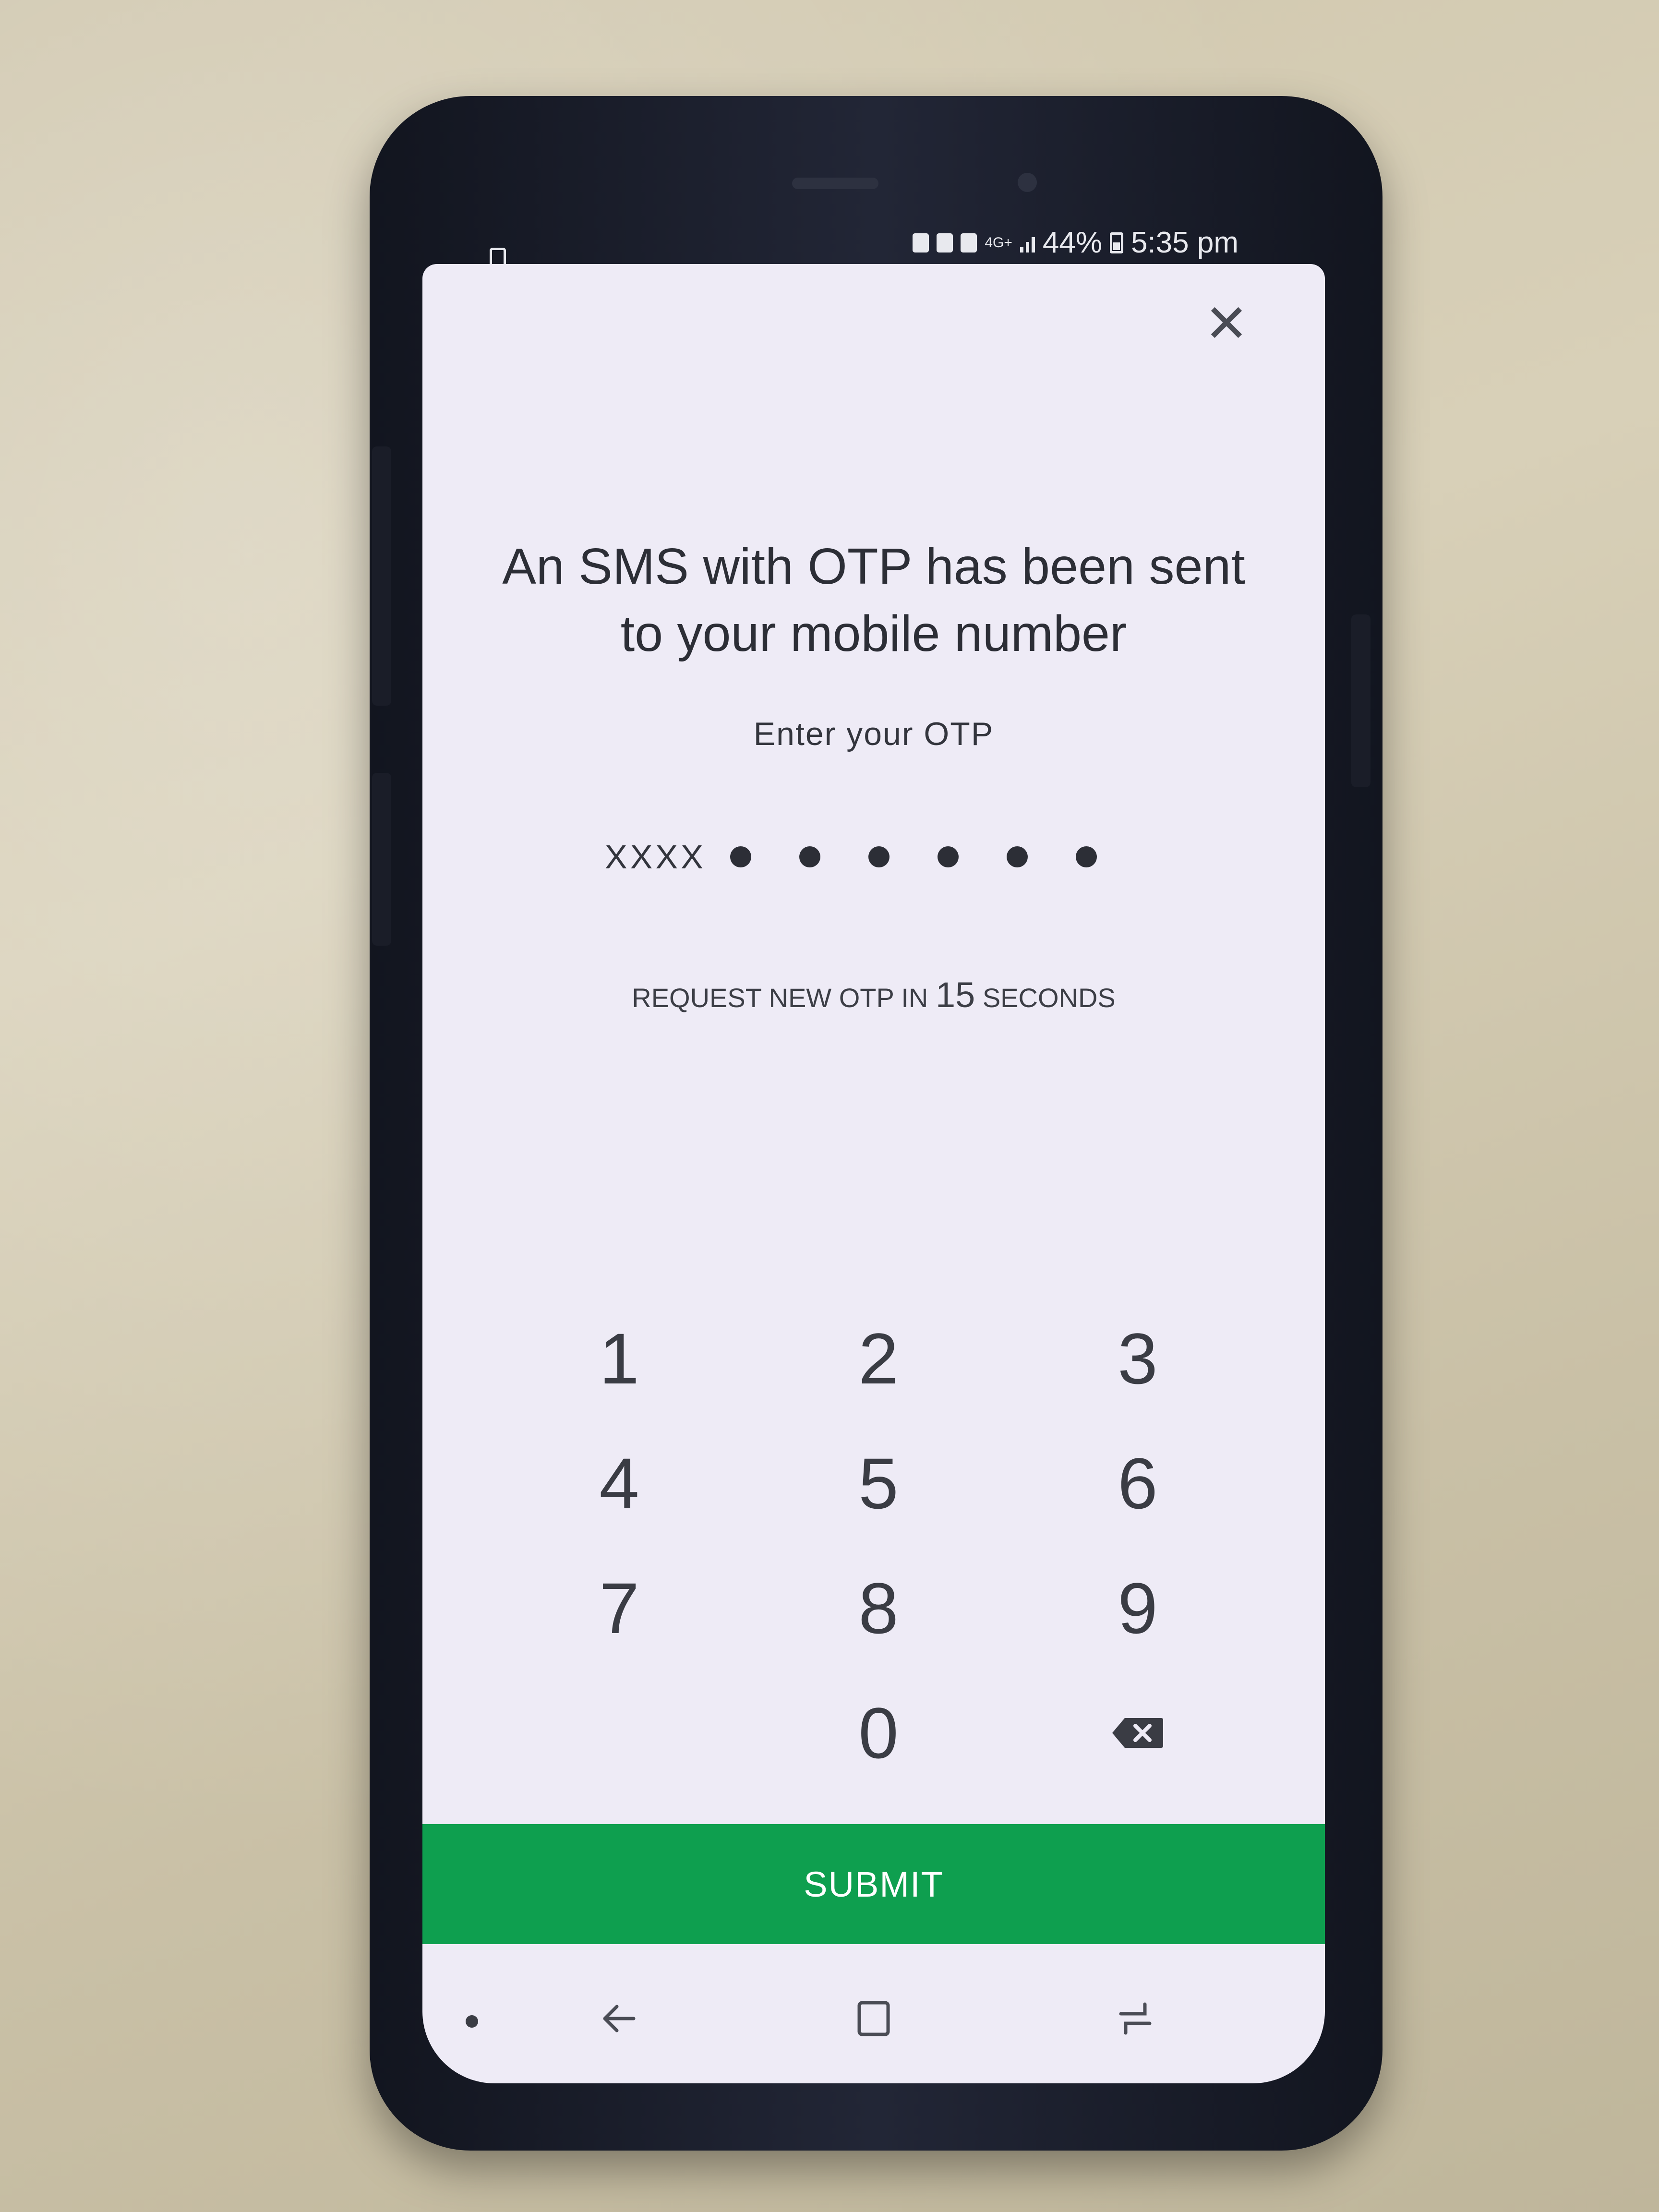  Describe the element at coordinates (620, 1483) in the screenshot. I see `key-4: 4` at that location.